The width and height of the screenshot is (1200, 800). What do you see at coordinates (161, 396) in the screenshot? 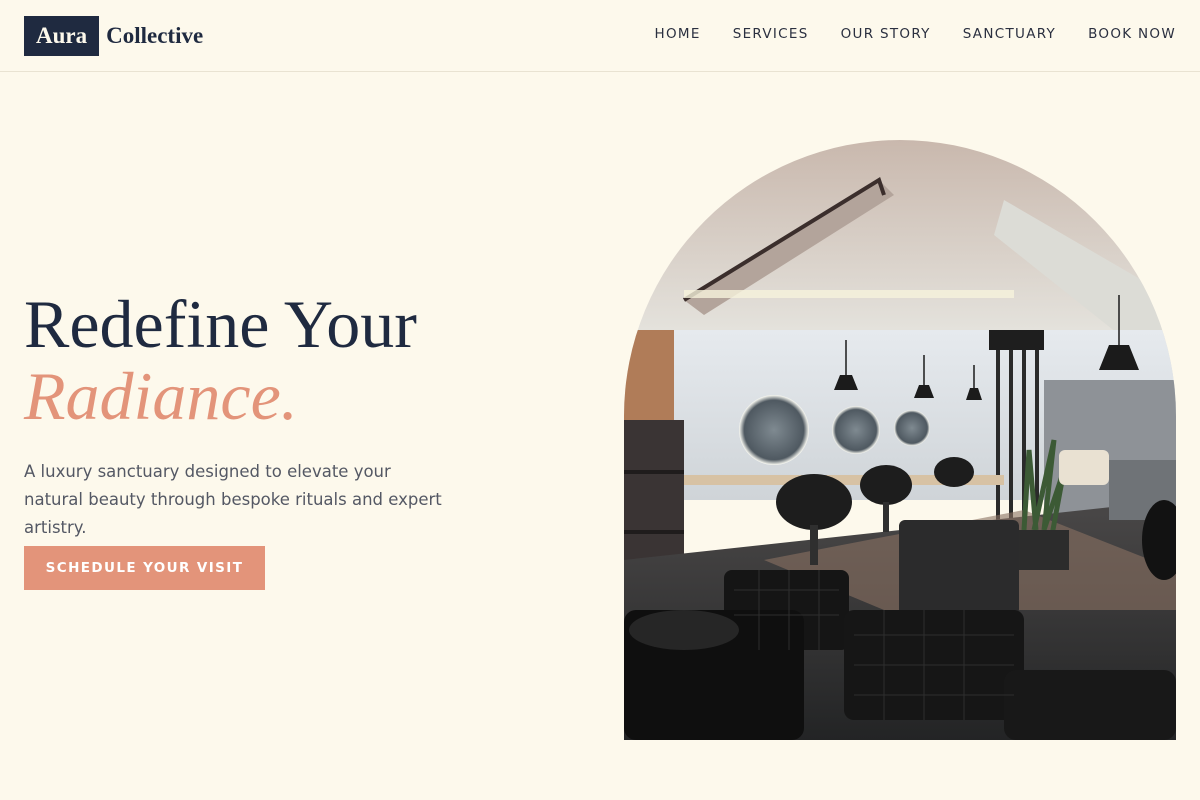
I see `hero-title-accent: Radiance.` at bounding box center [161, 396].